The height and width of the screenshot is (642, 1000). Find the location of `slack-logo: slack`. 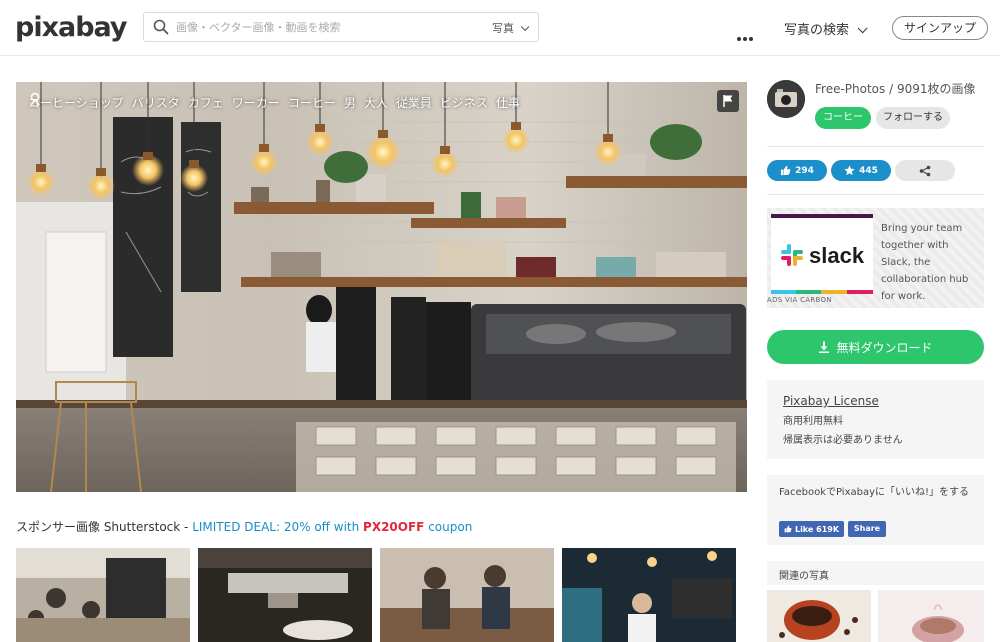

slack-logo: slack is located at coordinates (823, 255).